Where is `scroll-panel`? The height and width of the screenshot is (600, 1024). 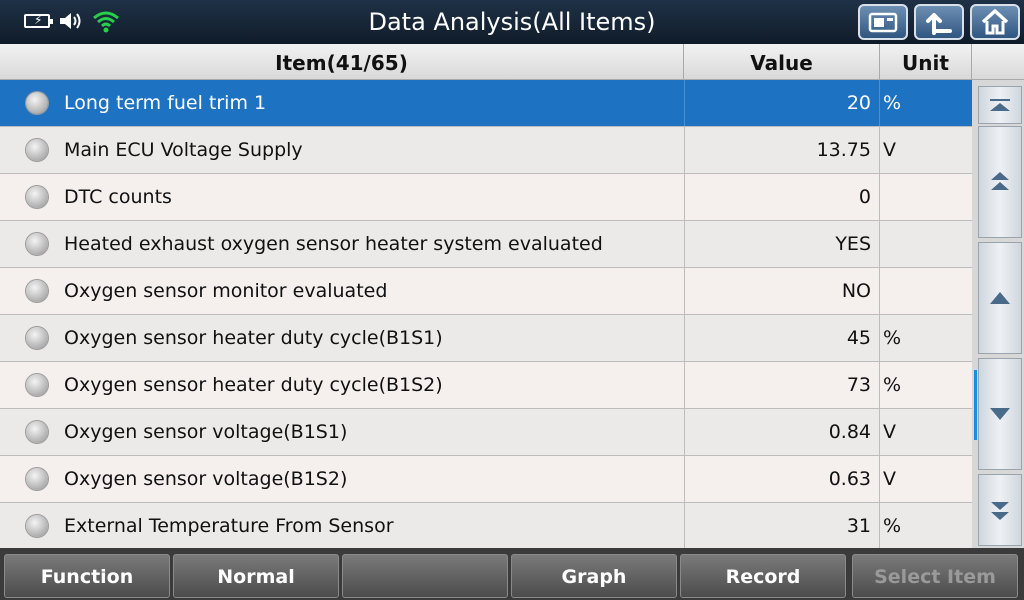 scroll-panel is located at coordinates (998, 314).